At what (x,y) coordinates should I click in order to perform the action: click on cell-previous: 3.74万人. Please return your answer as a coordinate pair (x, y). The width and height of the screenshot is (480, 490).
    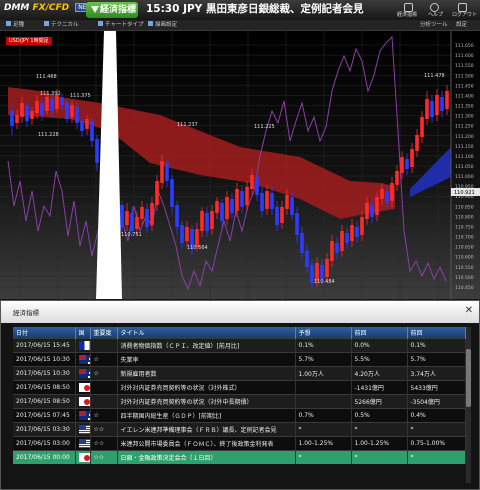
    Looking at the image, I should click on (436, 373).